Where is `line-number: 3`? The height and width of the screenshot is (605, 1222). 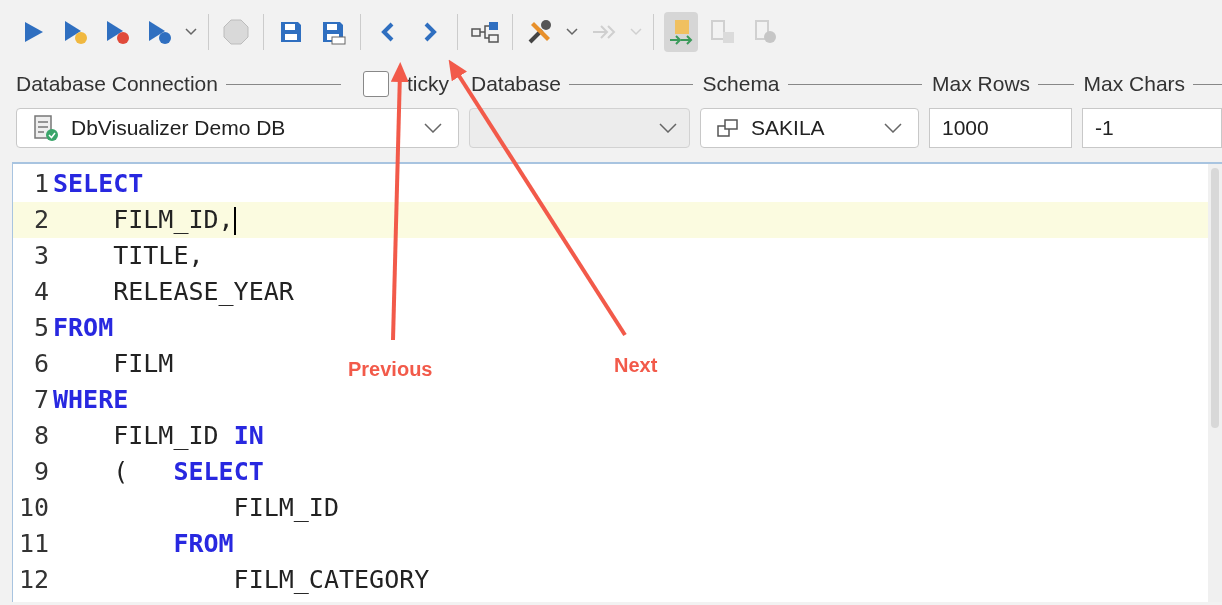 line-number: 3 is located at coordinates (41, 256).